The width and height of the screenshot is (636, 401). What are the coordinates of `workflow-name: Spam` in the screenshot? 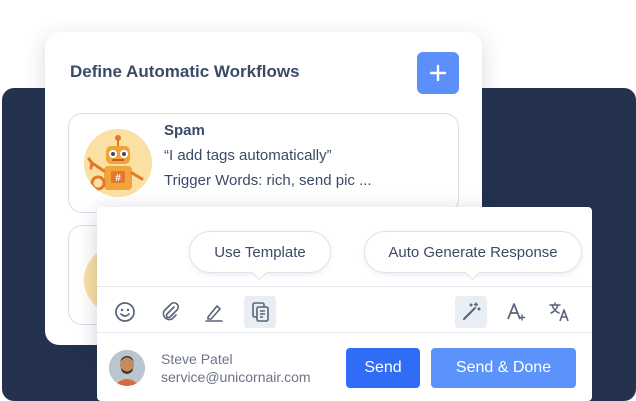 It's located at (184, 130).